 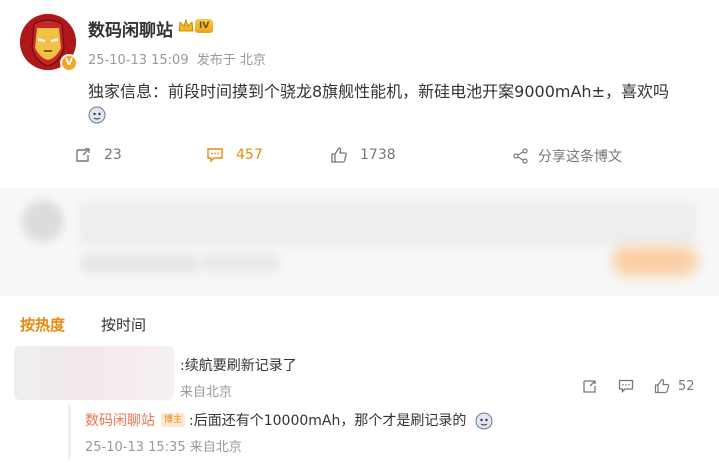 I want to click on comment-reply-button, so click(x=626, y=386).